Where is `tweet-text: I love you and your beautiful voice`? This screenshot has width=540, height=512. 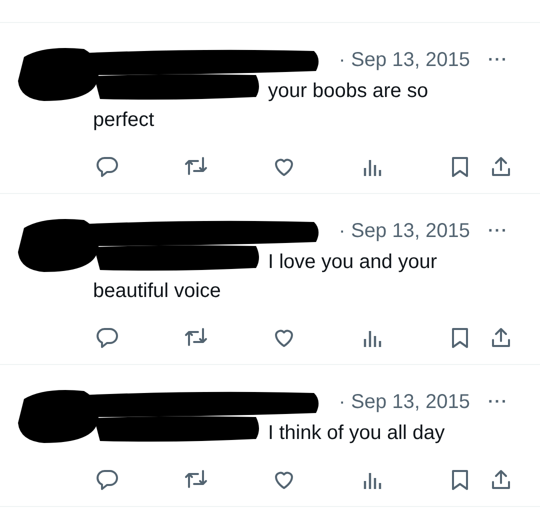
tweet-text: I love you and your beautiful voice is located at coordinates (265, 277).